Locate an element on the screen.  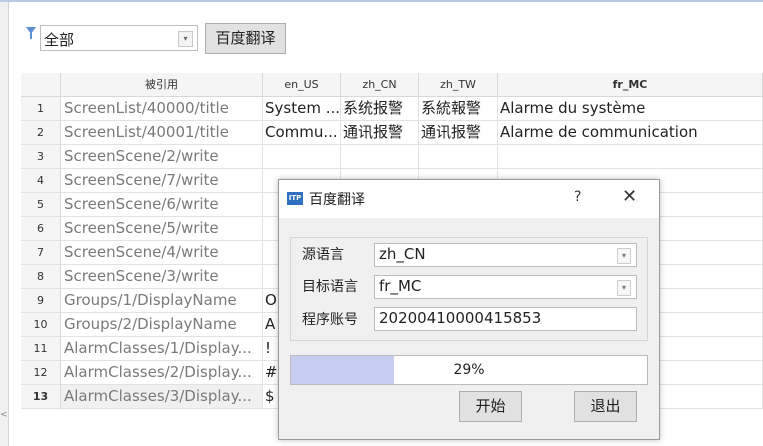
cell-zh-cn: 系统报警 is located at coordinates (380, 109).